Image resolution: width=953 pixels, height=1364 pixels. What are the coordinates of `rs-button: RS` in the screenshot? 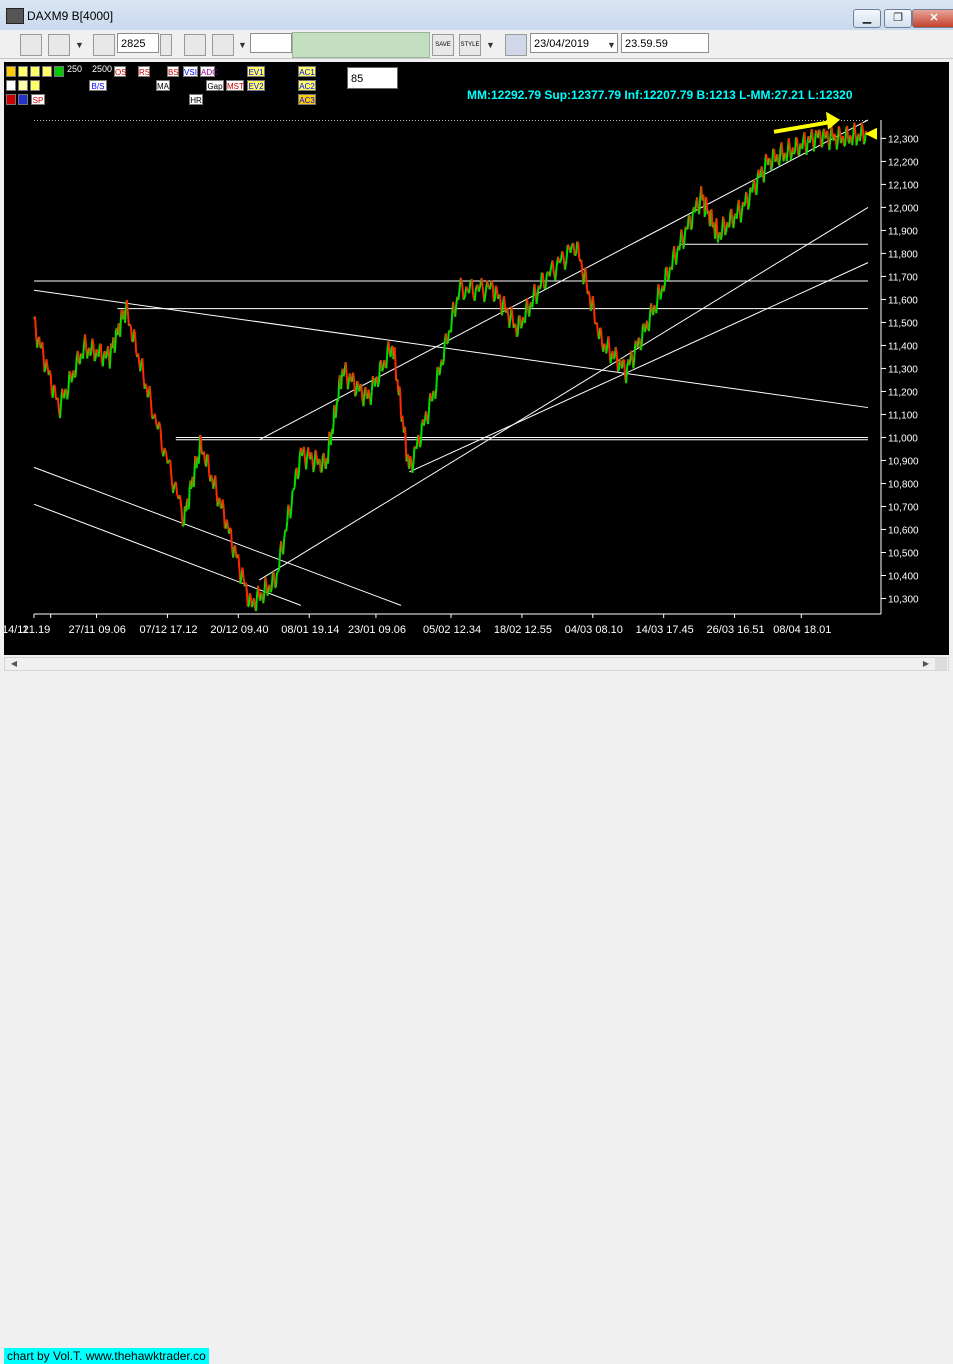 It's located at (144, 71).